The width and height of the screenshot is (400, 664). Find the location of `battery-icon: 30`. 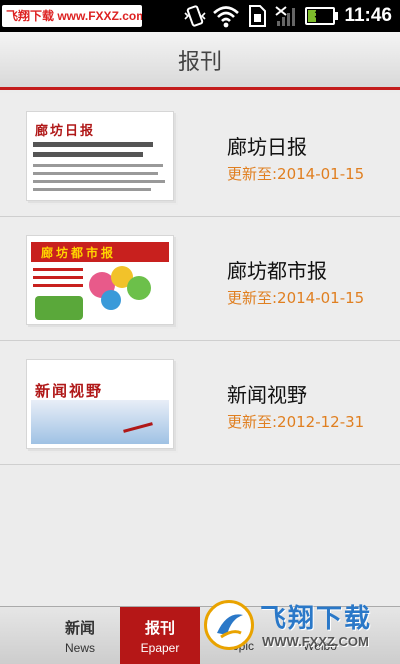

battery-icon: 30 is located at coordinates (320, 16).